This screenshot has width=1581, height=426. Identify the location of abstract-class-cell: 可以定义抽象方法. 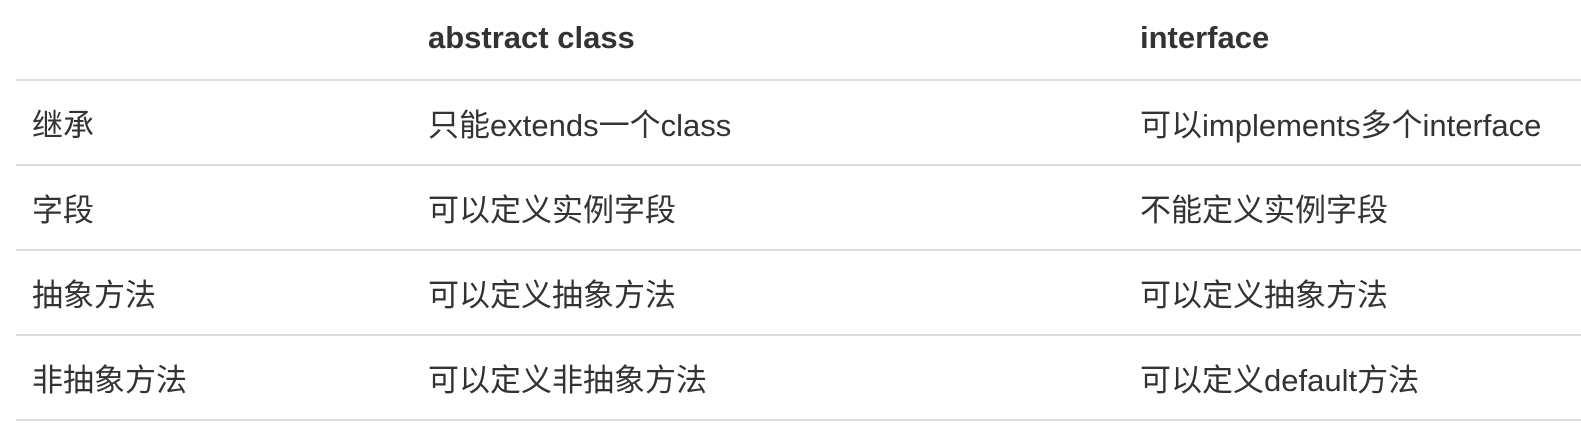
(552, 295).